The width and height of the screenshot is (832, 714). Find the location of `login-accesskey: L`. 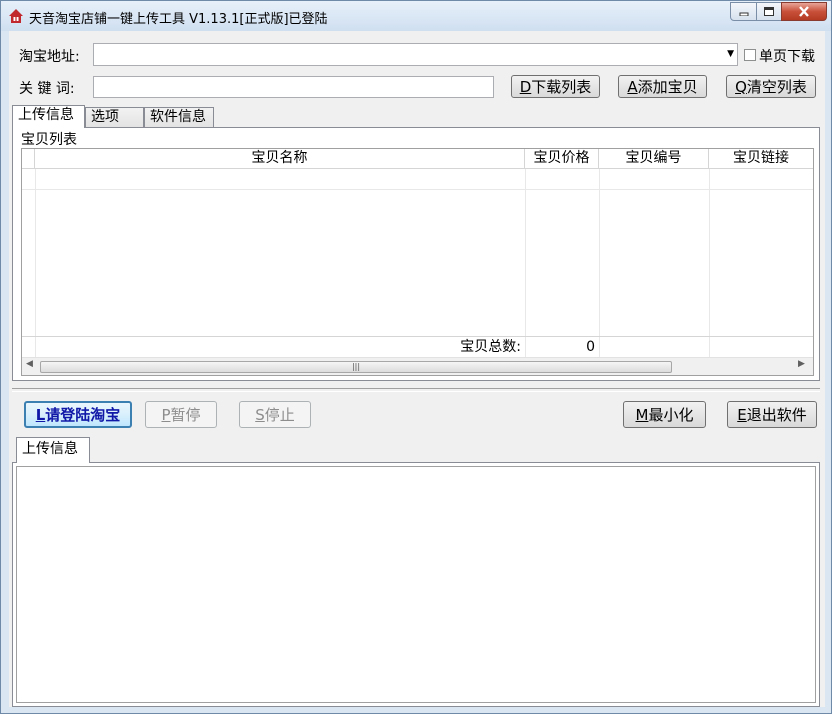

login-accesskey: L is located at coordinates (40, 414).